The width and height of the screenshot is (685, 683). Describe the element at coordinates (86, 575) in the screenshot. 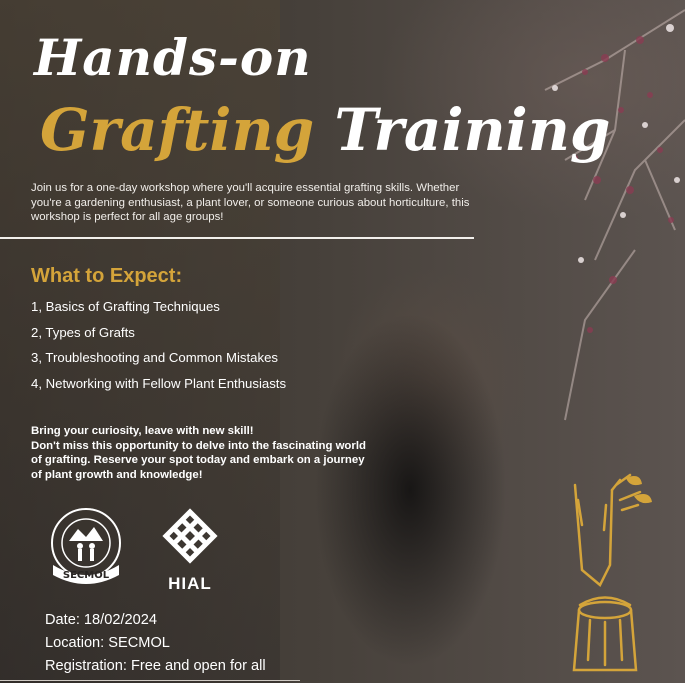

I see `secmol-logo-text: SECMOL` at that location.